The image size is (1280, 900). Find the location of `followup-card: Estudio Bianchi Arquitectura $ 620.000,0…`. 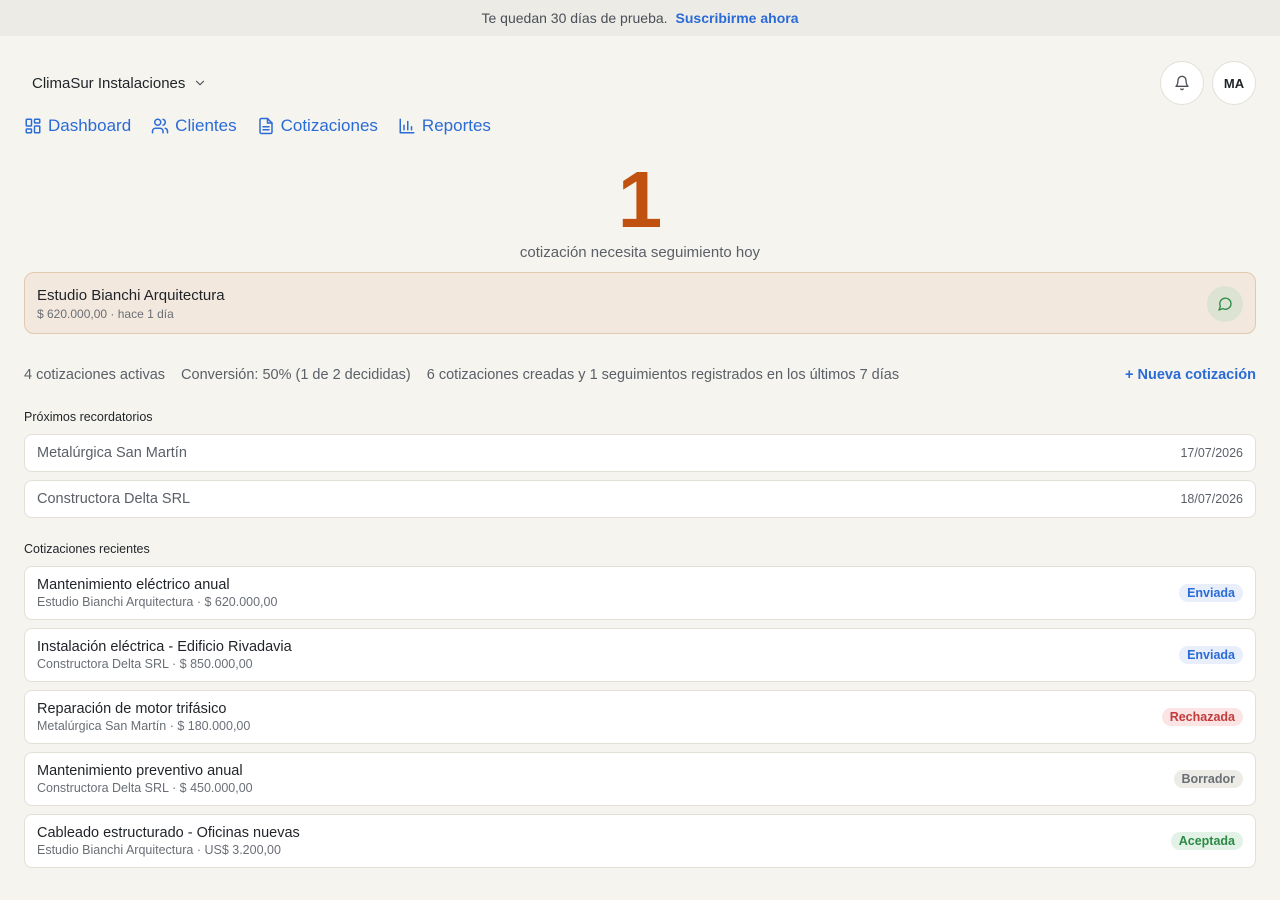

followup-card: Estudio Bianchi Arquitectura $ 620.000,0… is located at coordinates (640, 303).